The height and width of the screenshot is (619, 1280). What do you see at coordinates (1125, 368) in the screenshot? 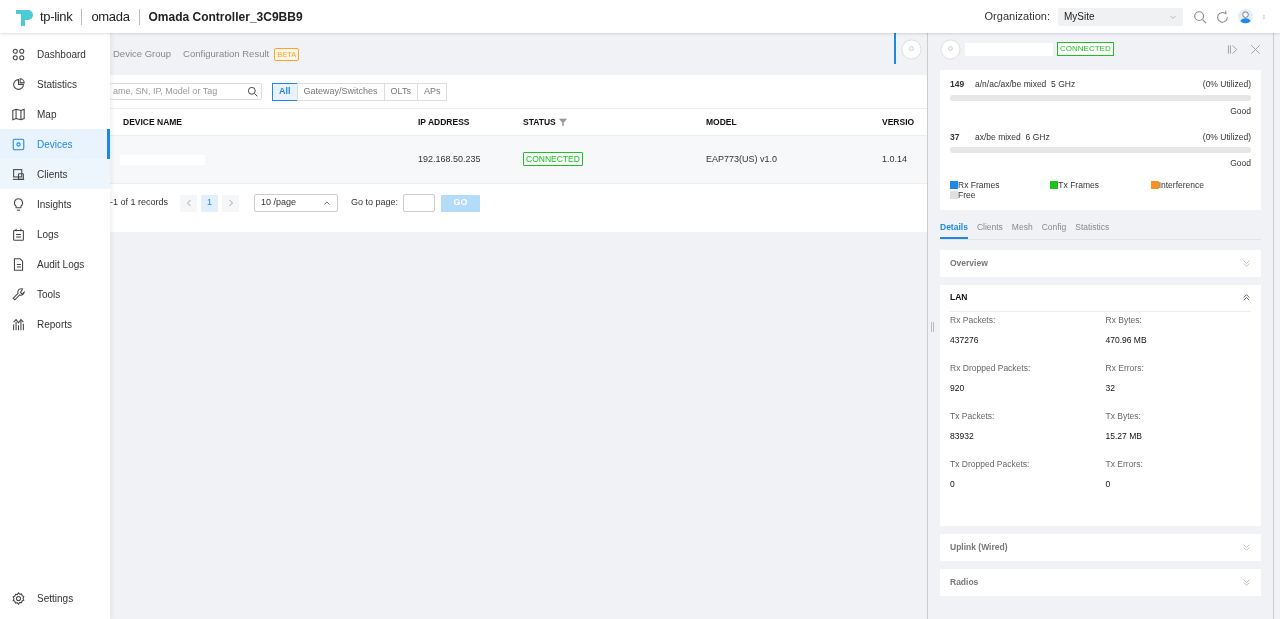
I see `field-label: Rx Errors:` at bounding box center [1125, 368].